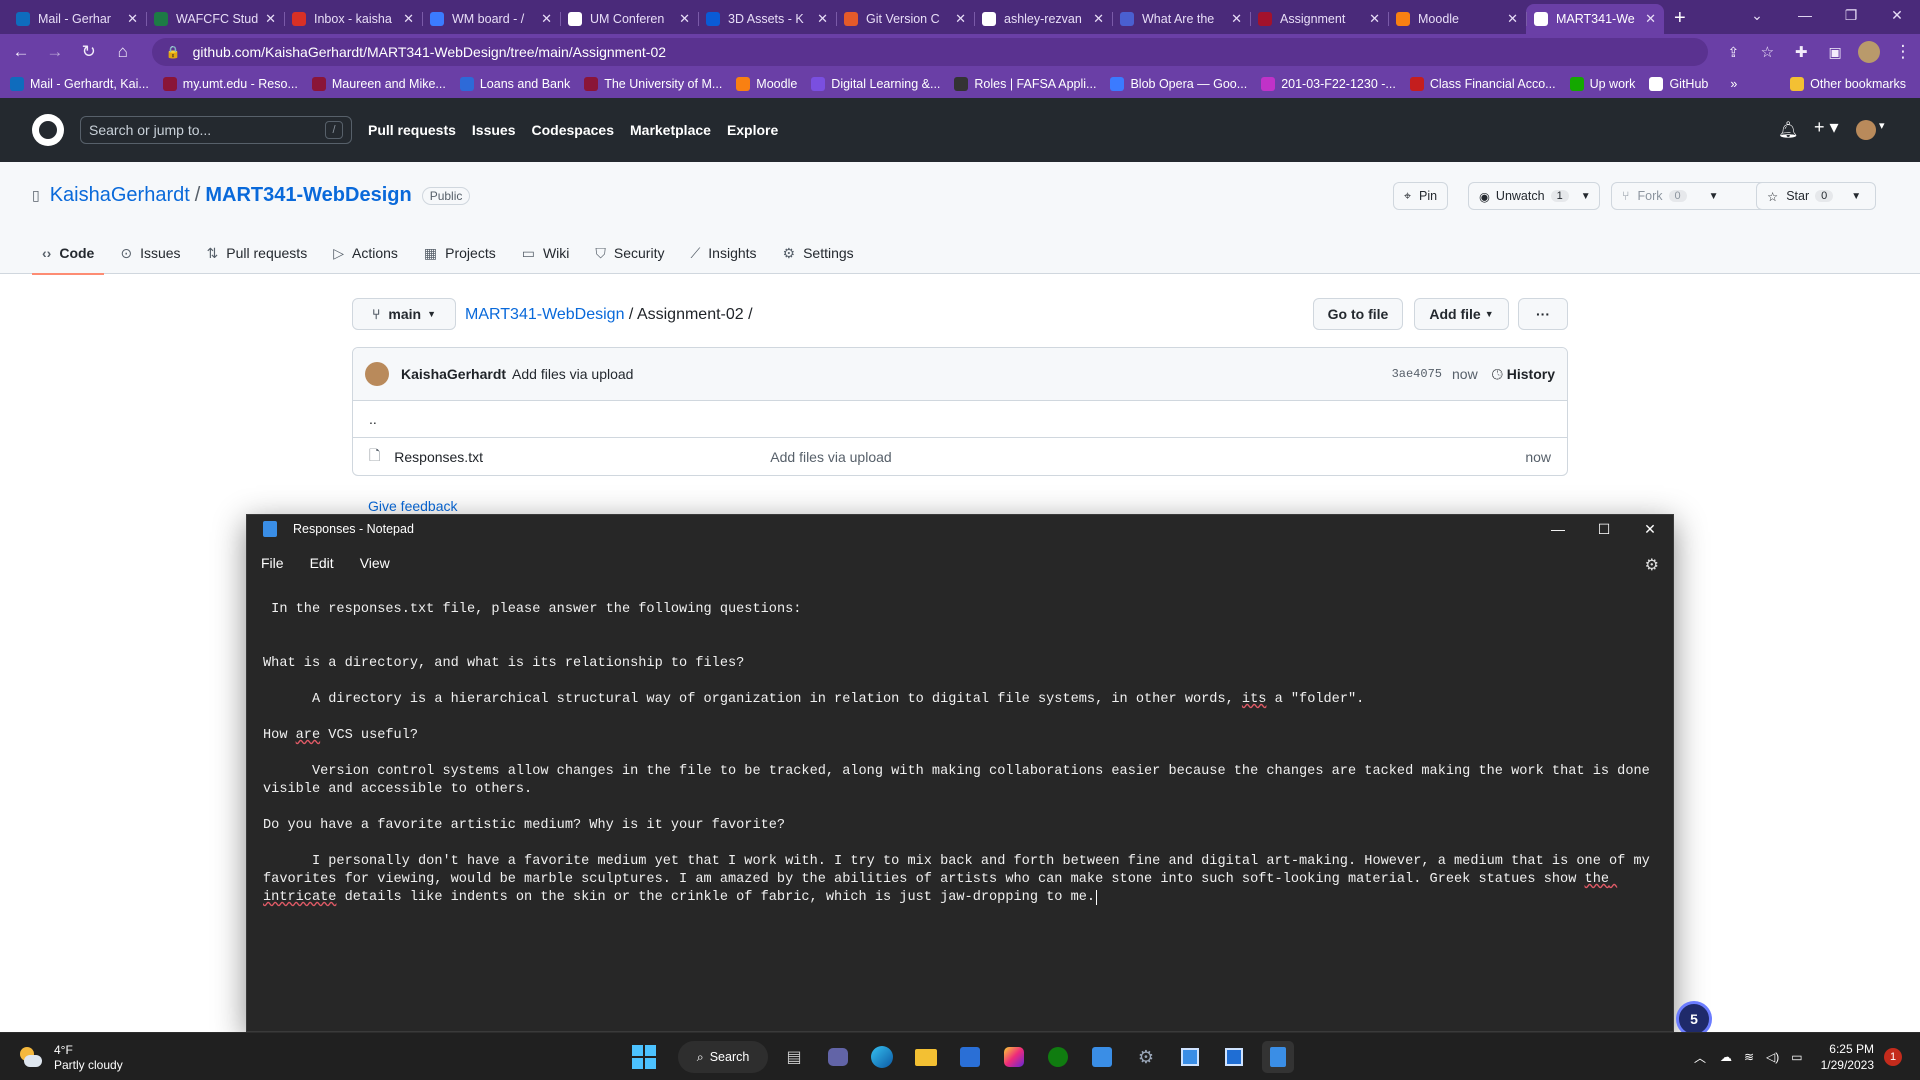  What do you see at coordinates (1278, 1057) in the screenshot?
I see `notepad-taskbar-icon` at bounding box center [1278, 1057].